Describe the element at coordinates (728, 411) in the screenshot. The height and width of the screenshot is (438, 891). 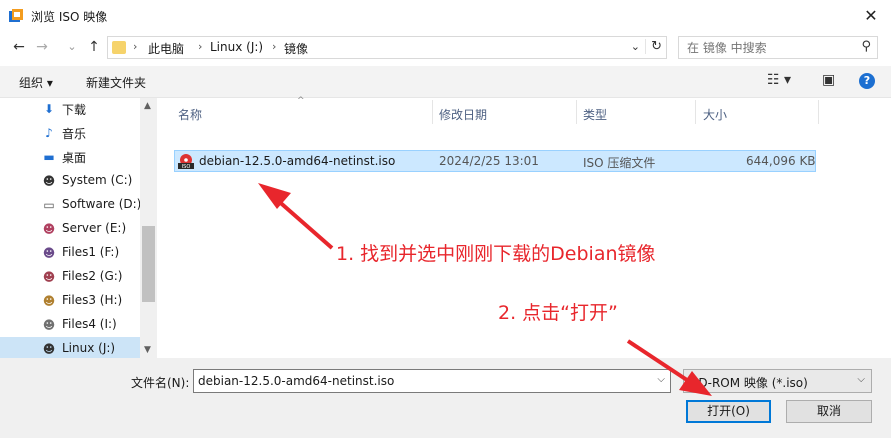
I see `open-button: 打开(O)` at that location.